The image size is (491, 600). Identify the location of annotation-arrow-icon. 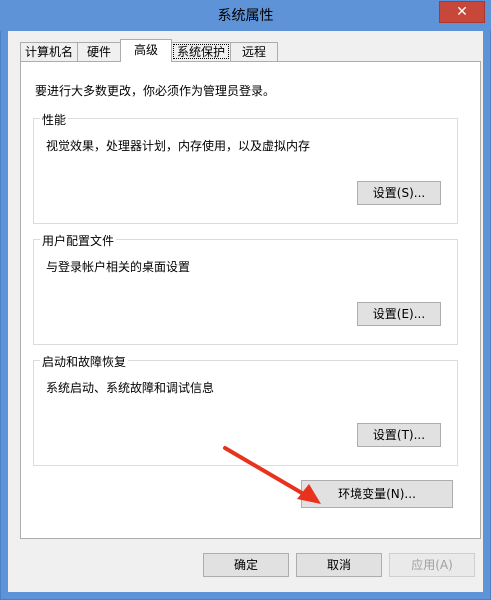
(272, 475).